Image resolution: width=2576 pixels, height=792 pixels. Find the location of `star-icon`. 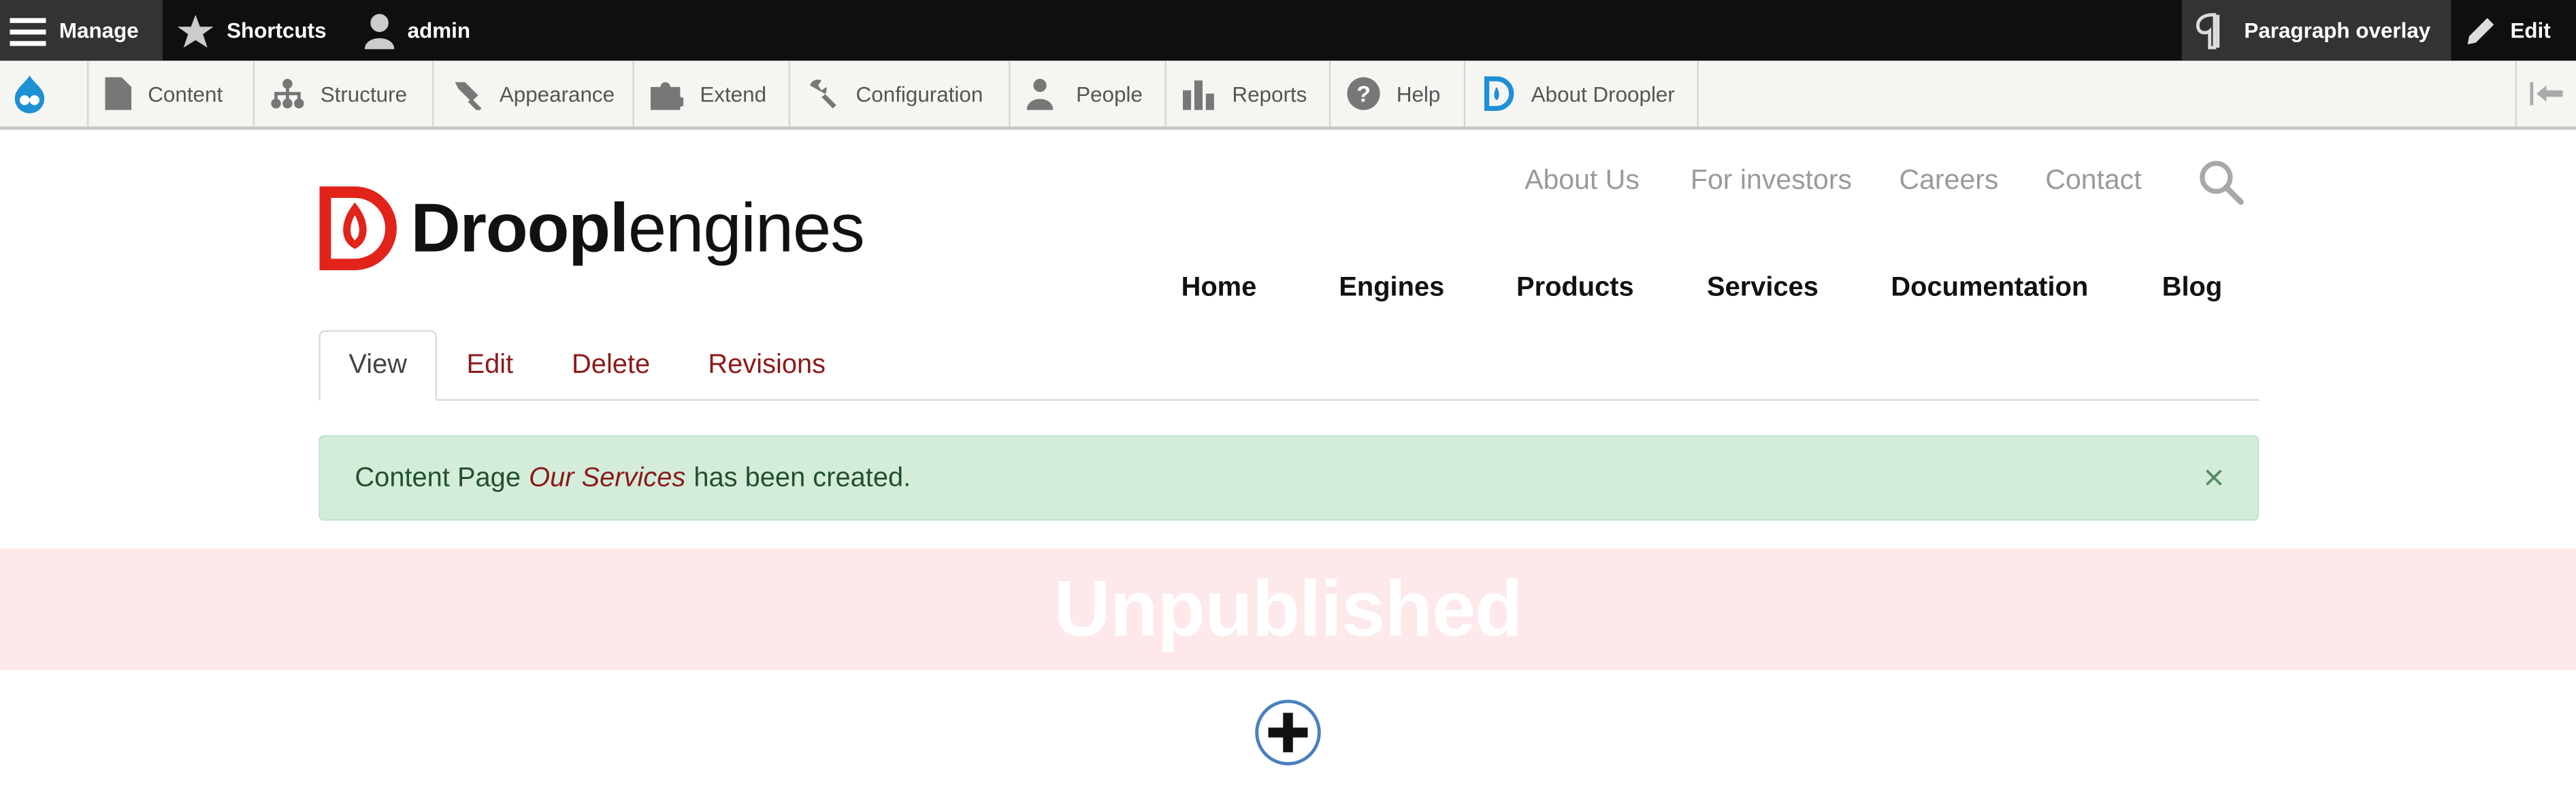

star-icon is located at coordinates (195, 31).